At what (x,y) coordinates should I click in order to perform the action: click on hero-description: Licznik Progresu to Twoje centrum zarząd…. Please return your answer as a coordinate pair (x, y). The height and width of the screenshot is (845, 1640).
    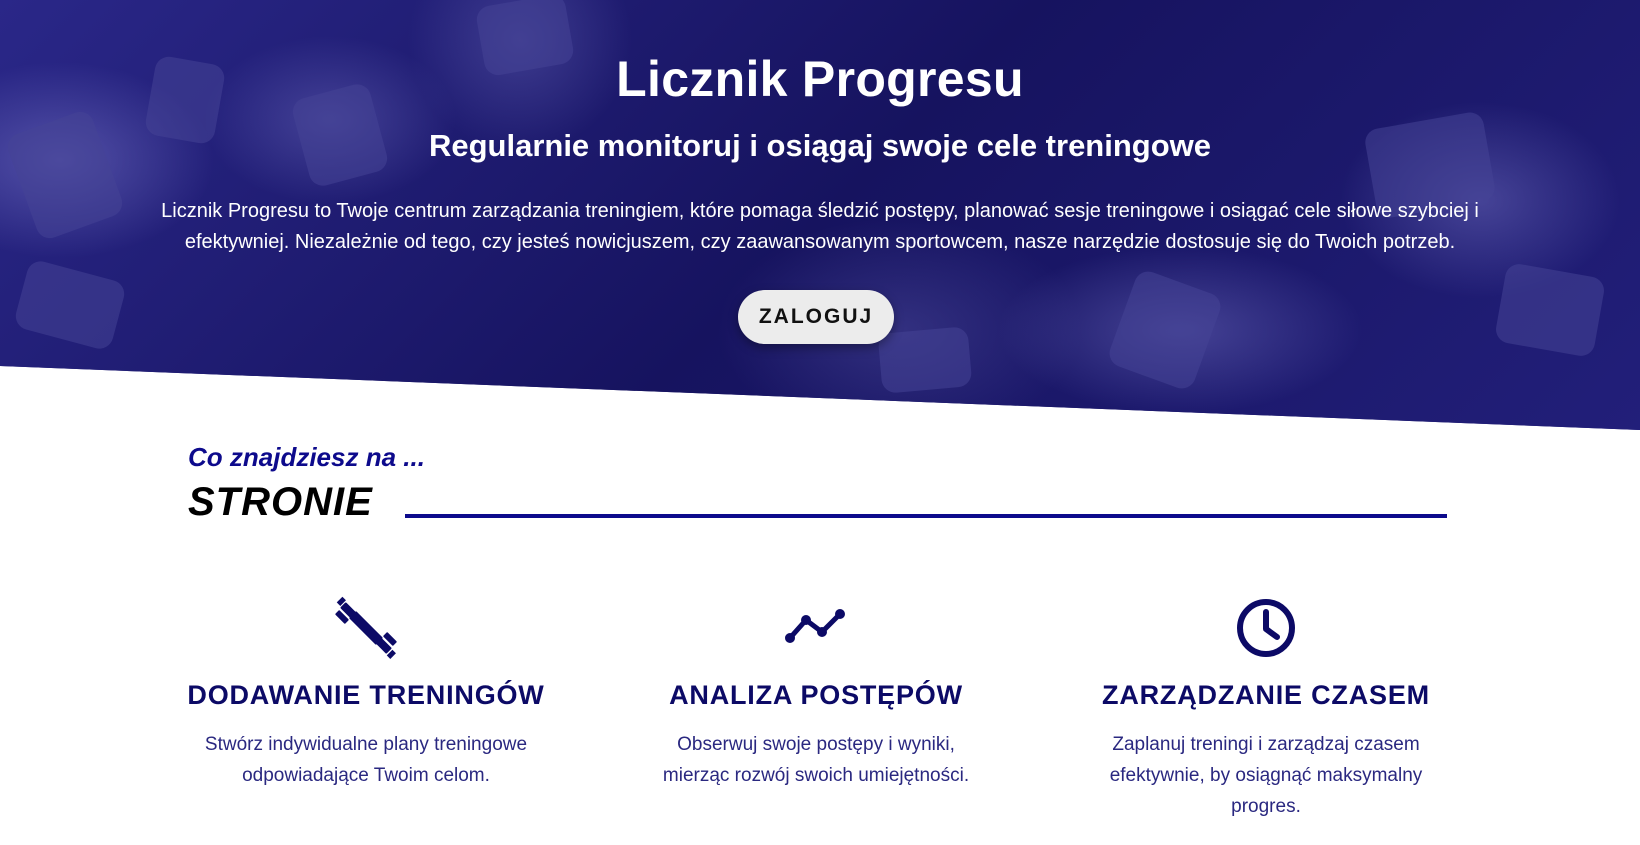
    Looking at the image, I should click on (820, 226).